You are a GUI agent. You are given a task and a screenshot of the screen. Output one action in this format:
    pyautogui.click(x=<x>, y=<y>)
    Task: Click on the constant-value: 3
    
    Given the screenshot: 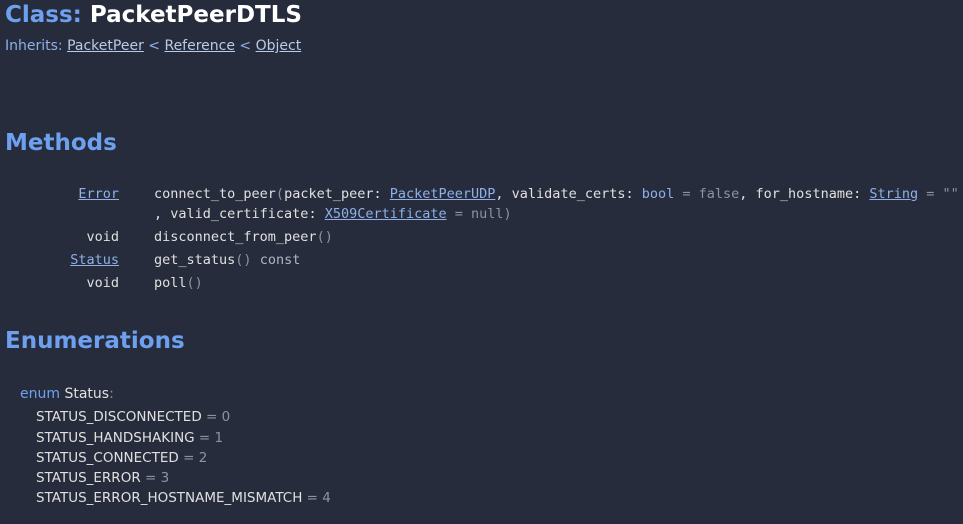 What is the action you would take?
    pyautogui.click(x=165, y=478)
    